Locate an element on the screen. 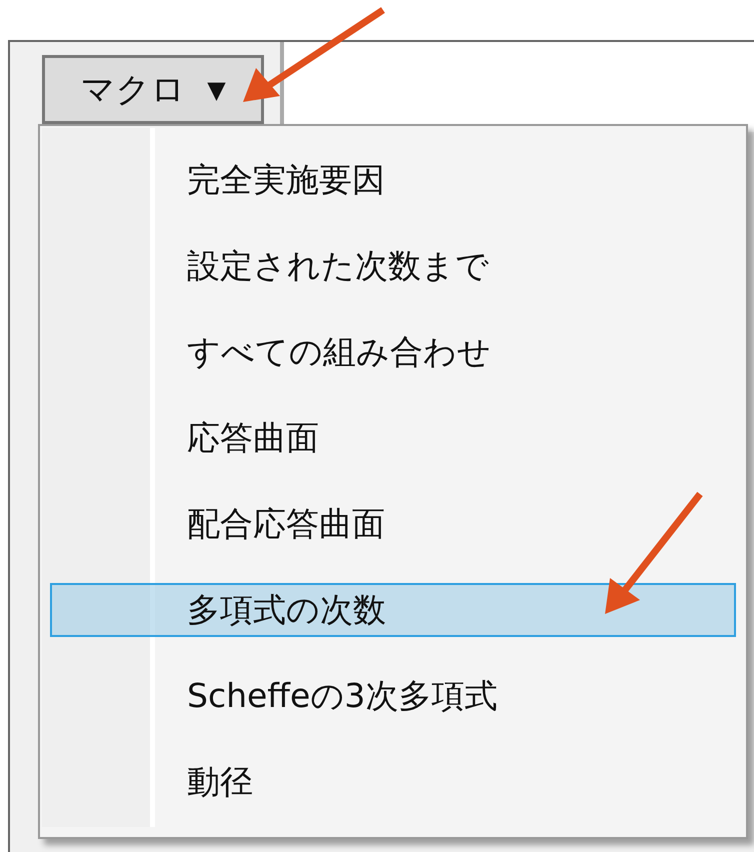  menu-item: 完全実施要因 is located at coordinates (393, 180).